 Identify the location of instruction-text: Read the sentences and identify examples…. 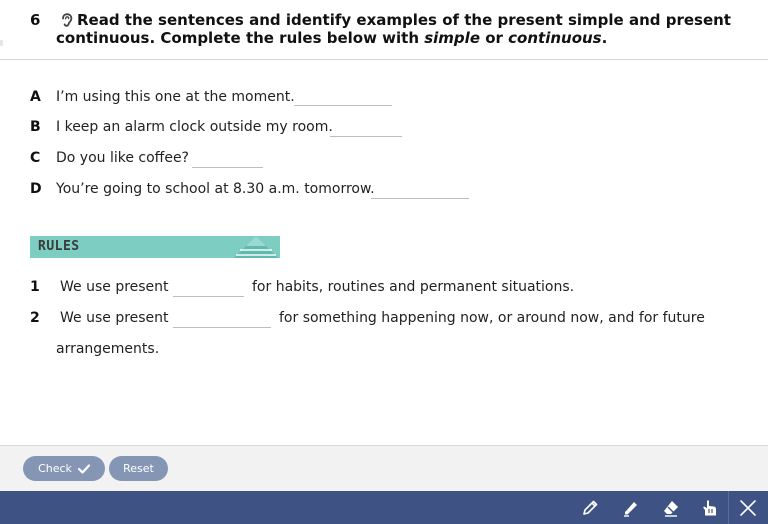
(406, 29).